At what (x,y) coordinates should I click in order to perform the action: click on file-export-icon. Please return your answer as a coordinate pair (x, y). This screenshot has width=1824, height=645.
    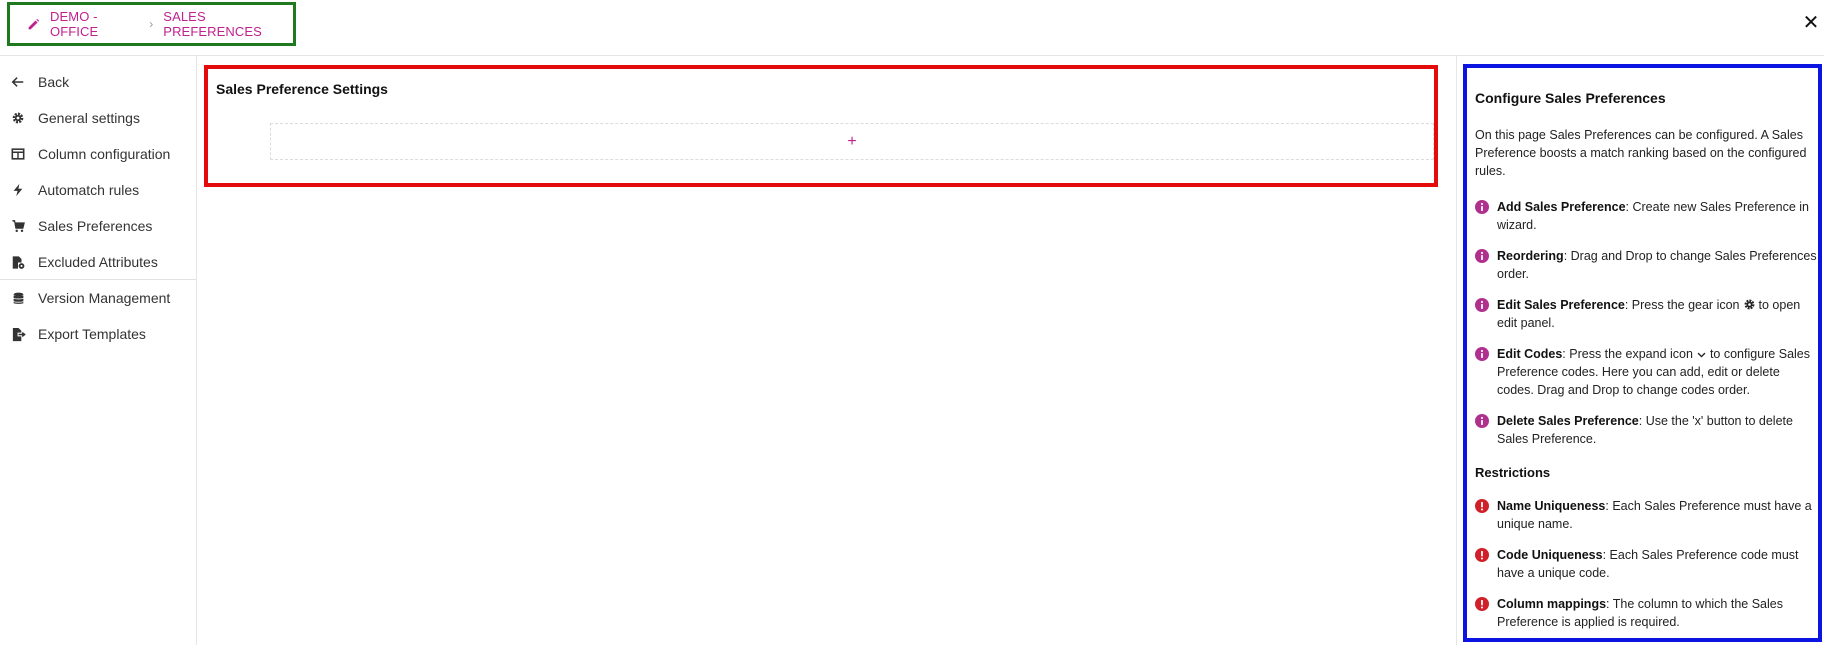
    Looking at the image, I should click on (18, 334).